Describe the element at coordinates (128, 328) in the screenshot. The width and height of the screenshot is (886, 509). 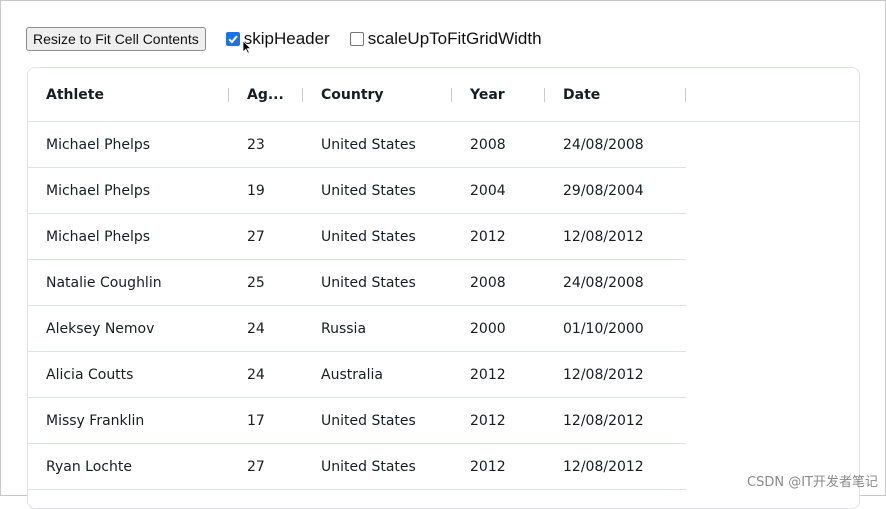
I see `cell-athlete: Aleksey Nemov` at that location.